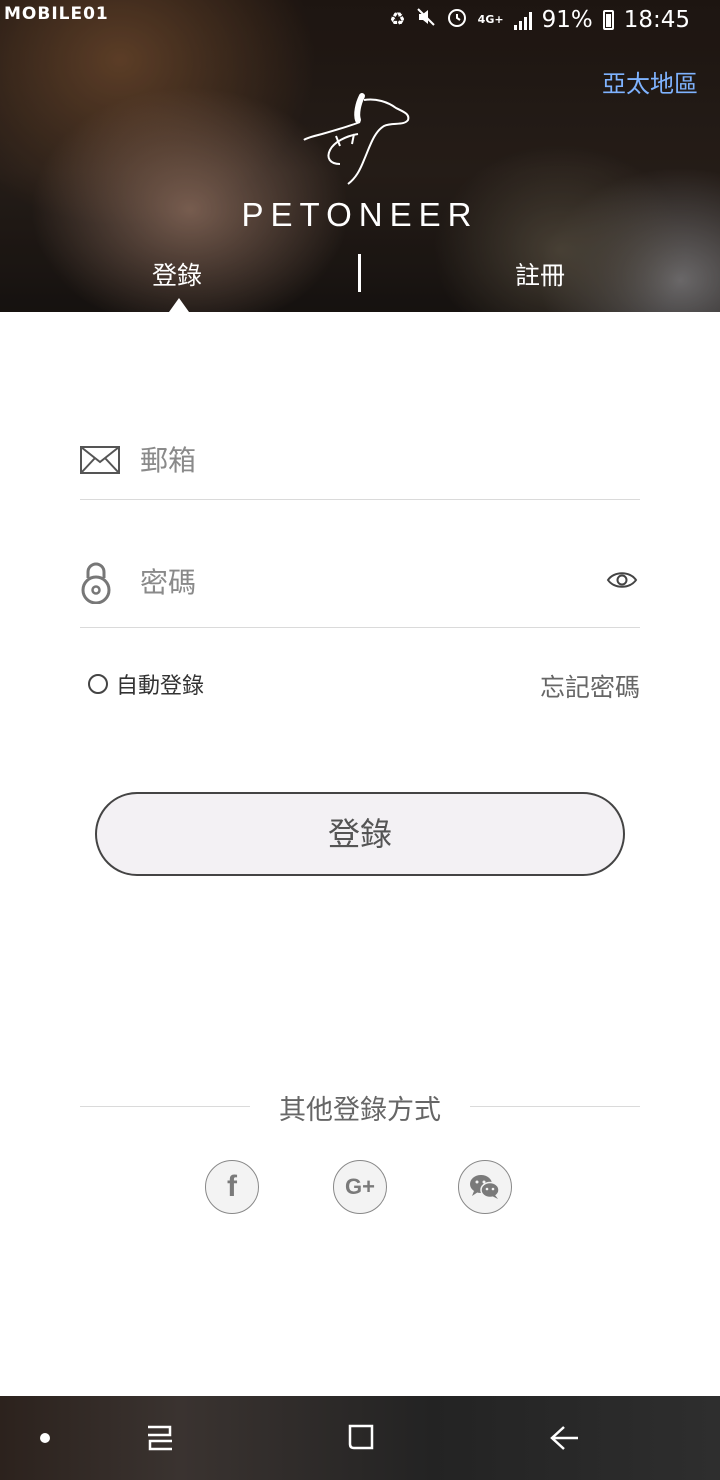 This screenshot has height=1480, width=720. Describe the element at coordinates (540, 19) in the screenshot. I see `status-icons: ♻ 4G+ 91% 18:45` at that location.